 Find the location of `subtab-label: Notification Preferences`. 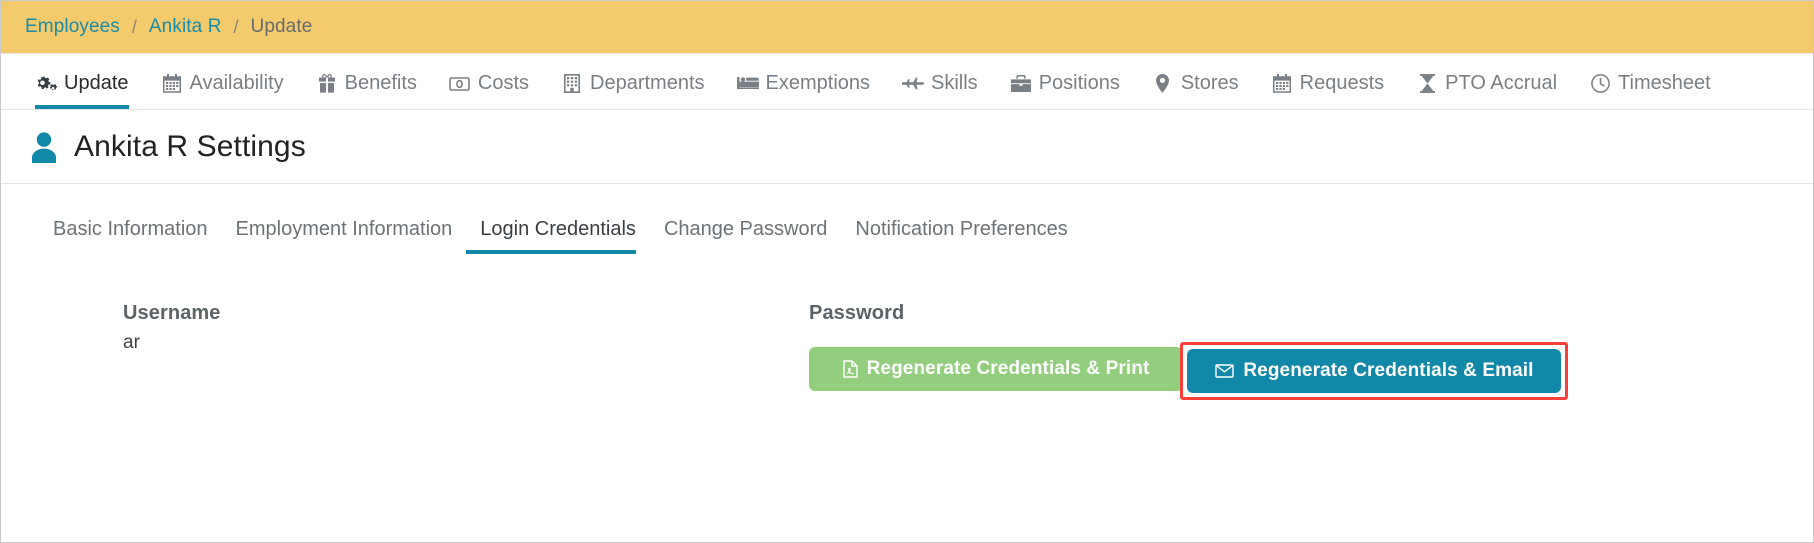

subtab-label: Notification Preferences is located at coordinates (961, 229).